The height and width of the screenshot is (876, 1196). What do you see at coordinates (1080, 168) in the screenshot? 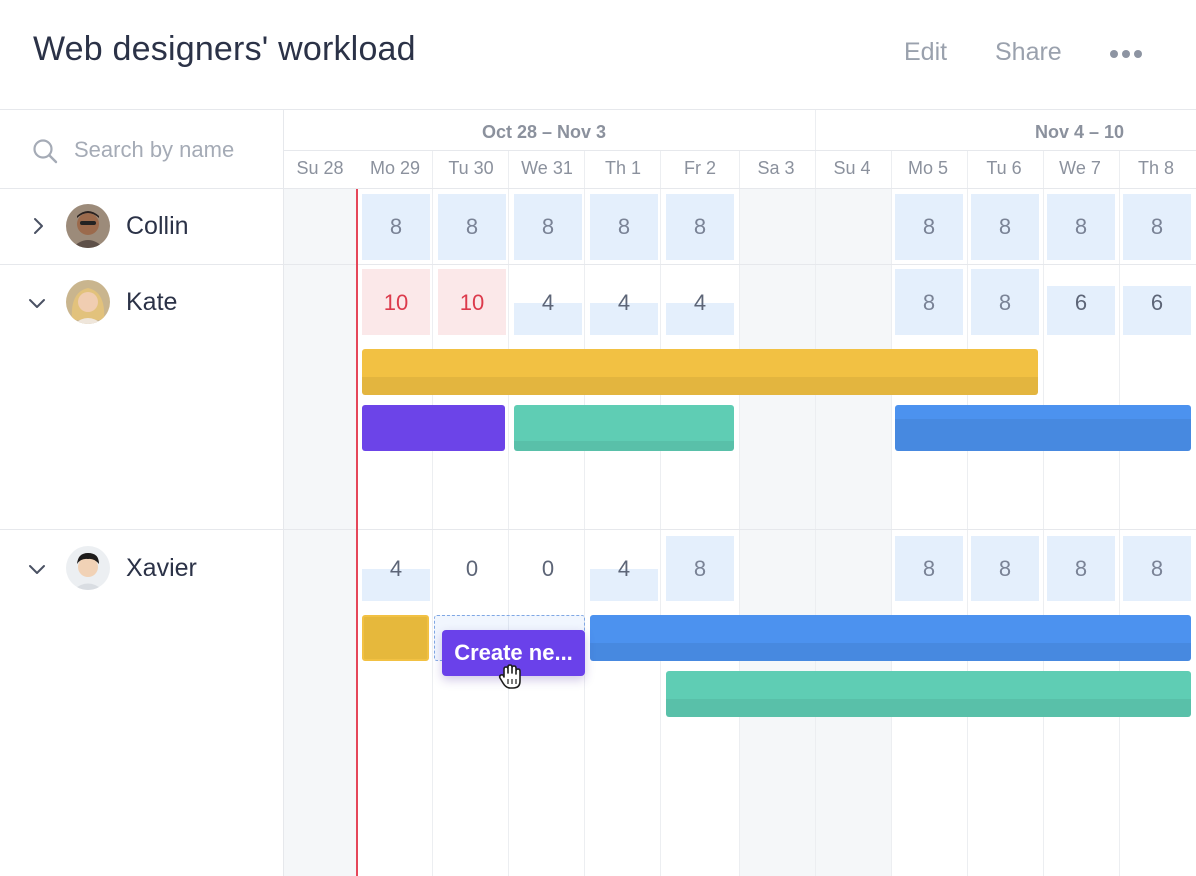
I see `day-label: We 7` at bounding box center [1080, 168].